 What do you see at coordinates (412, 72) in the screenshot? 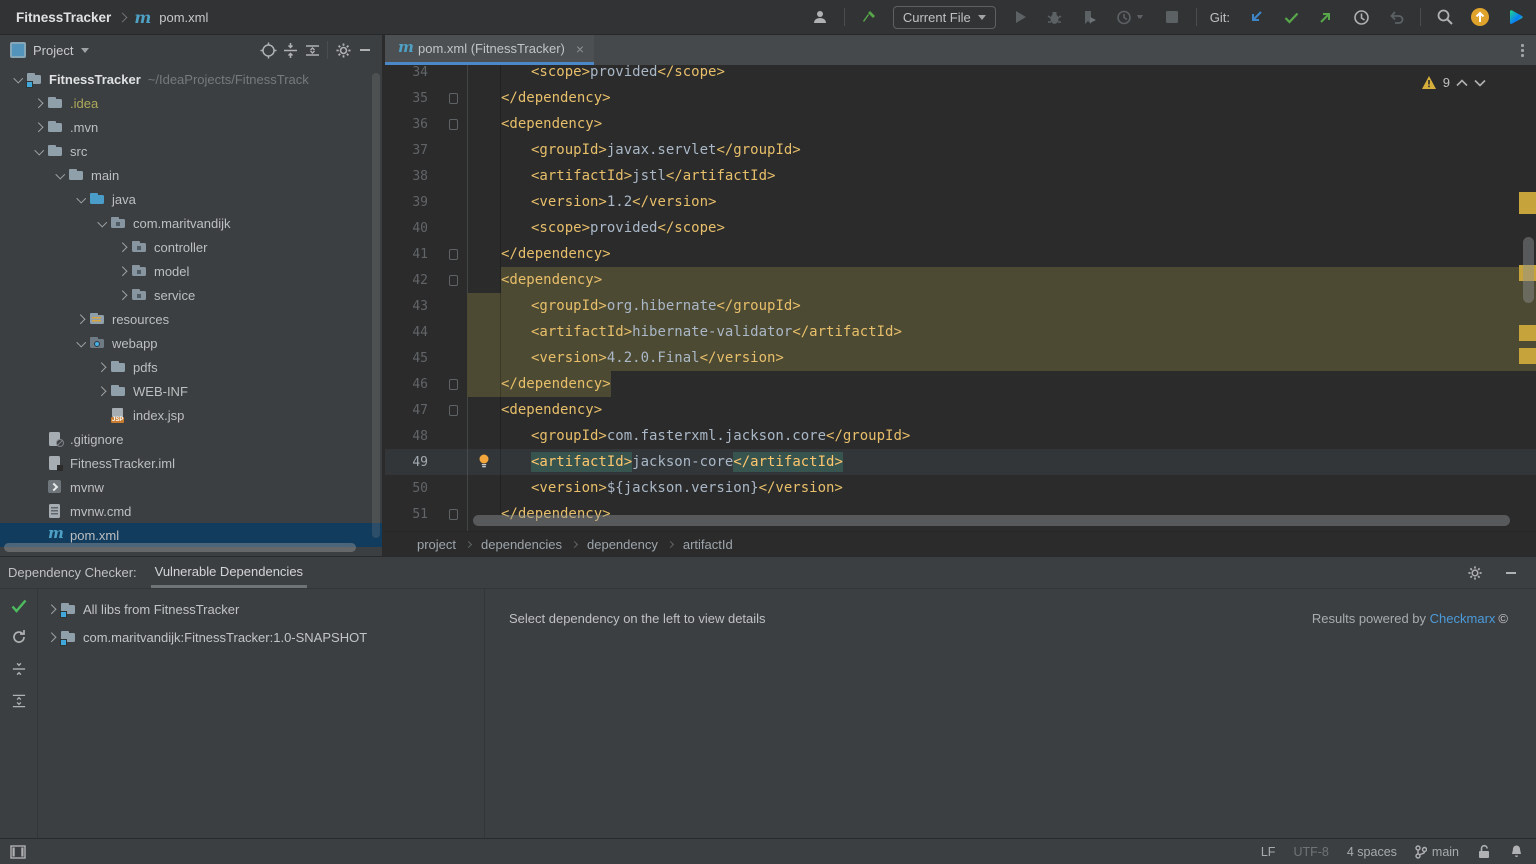
I see `line-number: 34` at bounding box center [412, 72].